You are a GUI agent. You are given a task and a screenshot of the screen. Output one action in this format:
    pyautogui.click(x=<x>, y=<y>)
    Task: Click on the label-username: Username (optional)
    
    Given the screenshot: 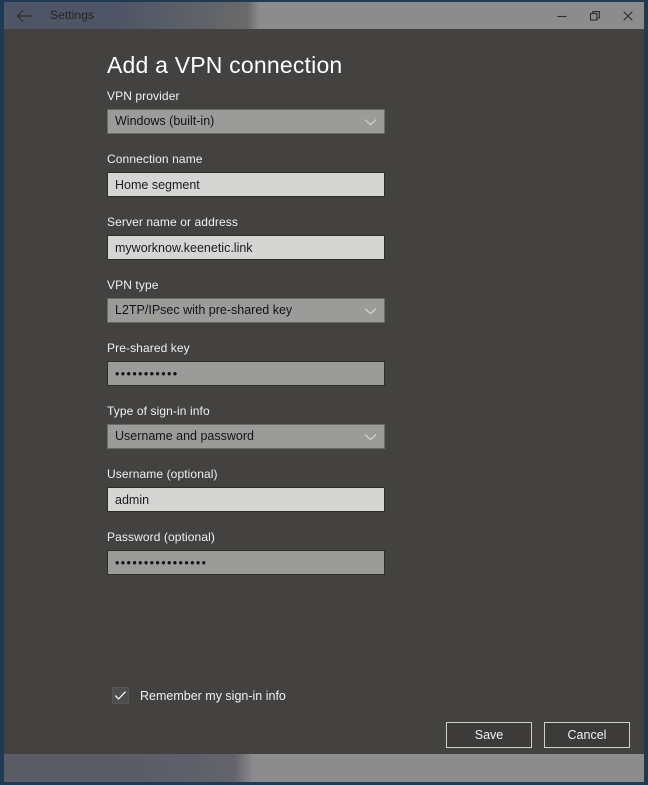 What is the action you would take?
    pyautogui.click(x=162, y=474)
    